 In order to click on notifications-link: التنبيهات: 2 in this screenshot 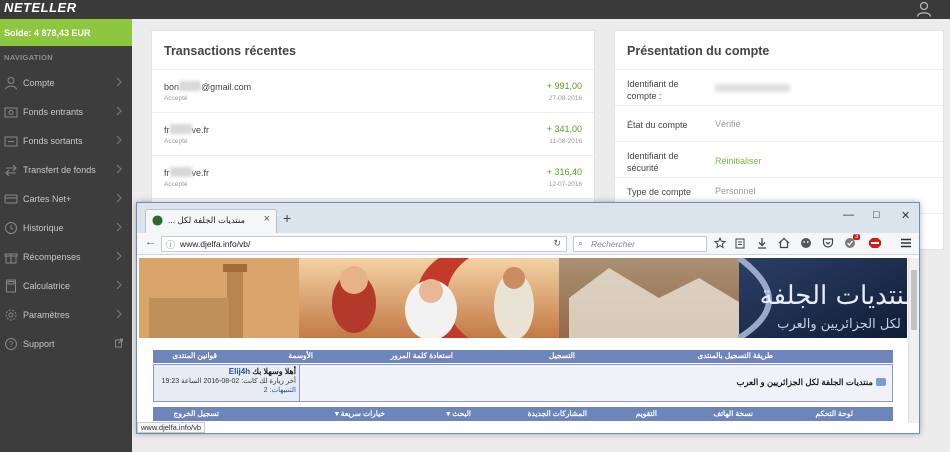, I will do `click(226, 390)`.